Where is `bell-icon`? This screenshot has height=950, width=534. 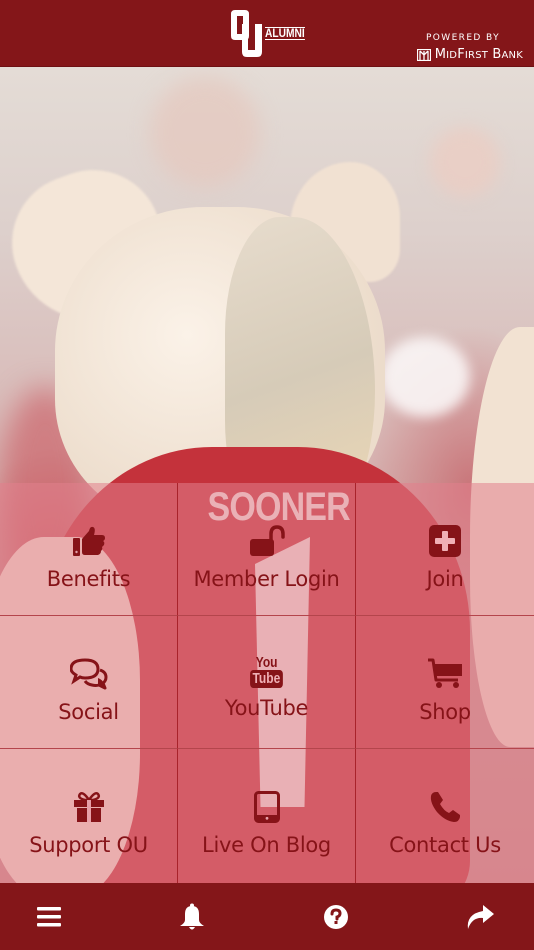
bell-icon is located at coordinates (192, 916).